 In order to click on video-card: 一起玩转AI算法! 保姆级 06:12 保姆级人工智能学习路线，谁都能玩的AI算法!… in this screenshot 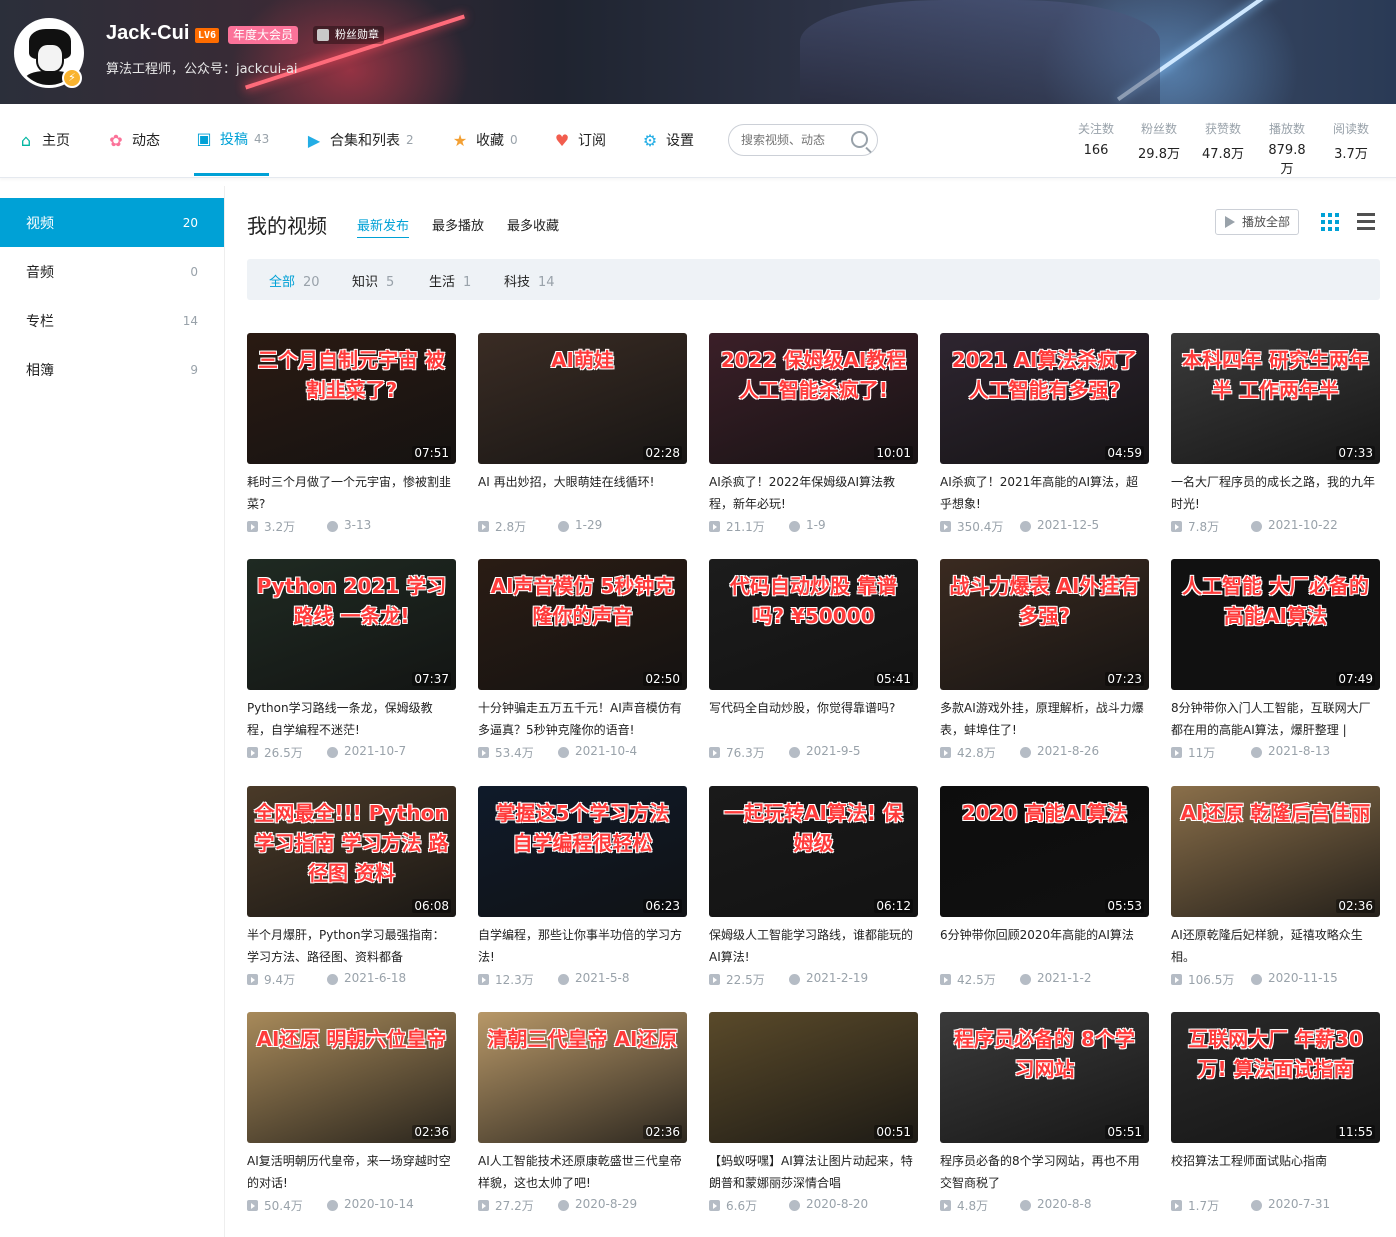, I will do `click(813, 891)`.